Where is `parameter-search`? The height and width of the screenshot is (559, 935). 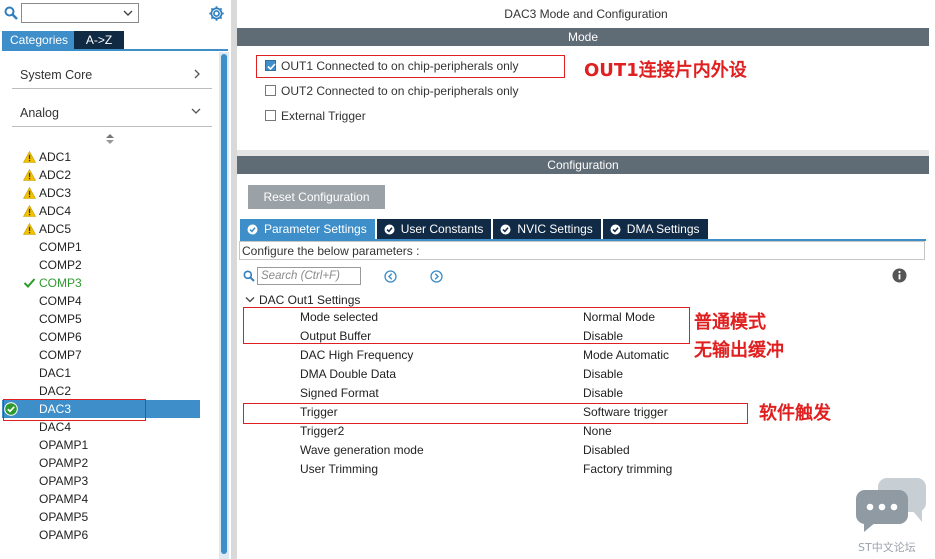
parameter-search is located at coordinates (363, 277).